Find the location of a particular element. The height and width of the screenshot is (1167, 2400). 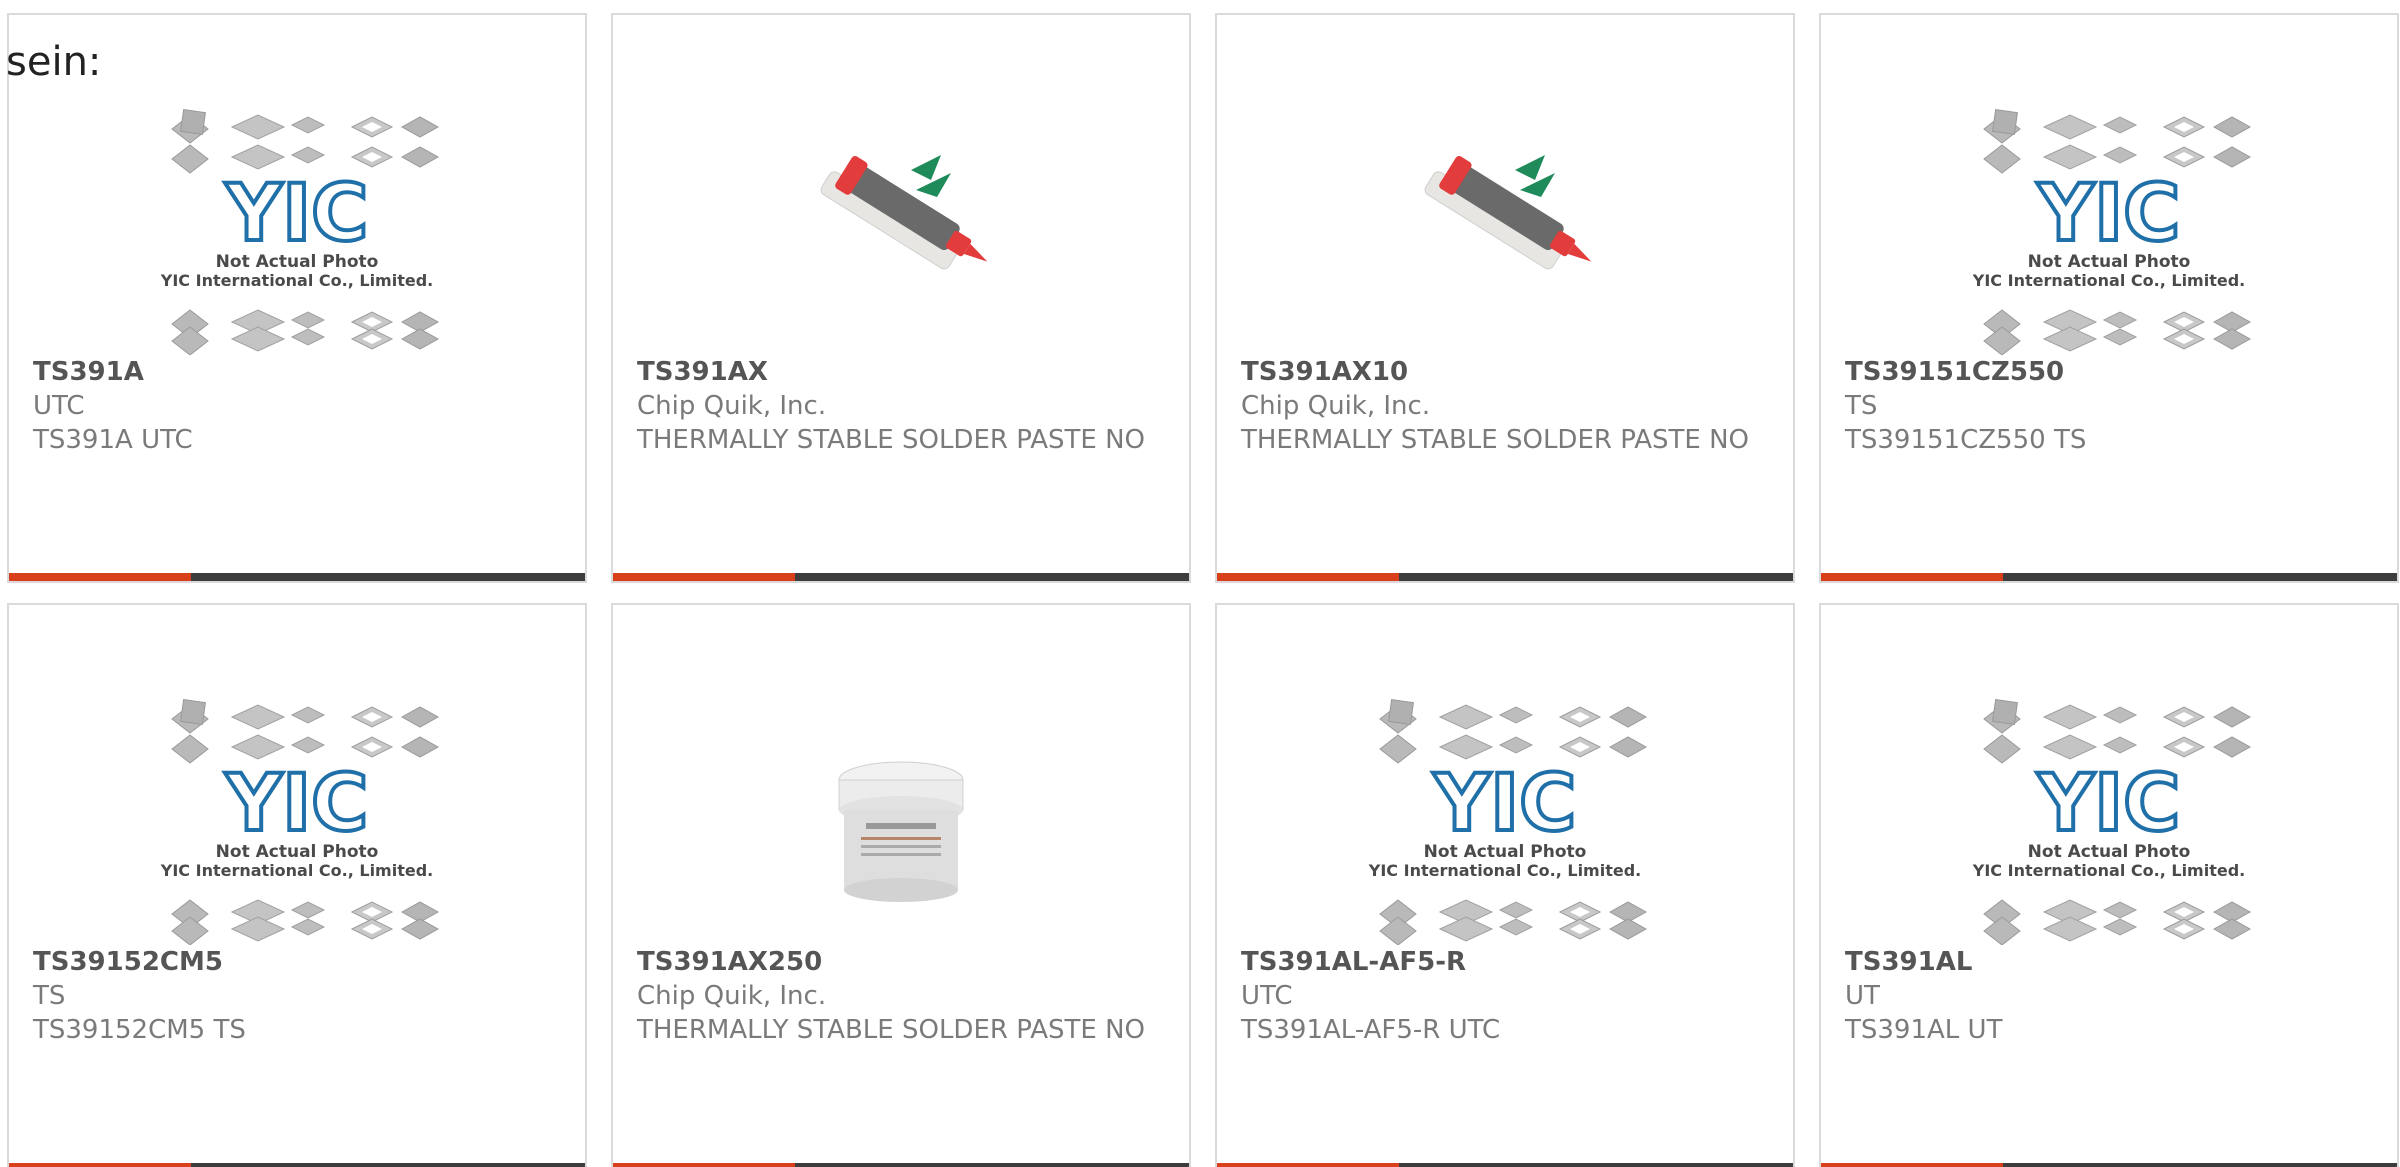

product-info: TS391AL-AF5-R UTC TS391AL-AF5-R UTC is located at coordinates (1507, 996).